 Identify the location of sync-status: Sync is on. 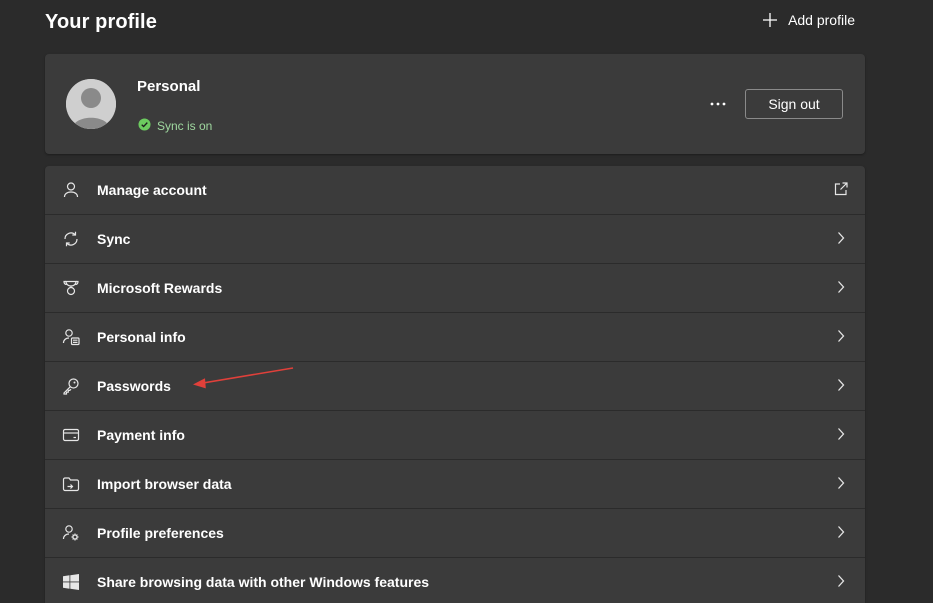
(175, 126).